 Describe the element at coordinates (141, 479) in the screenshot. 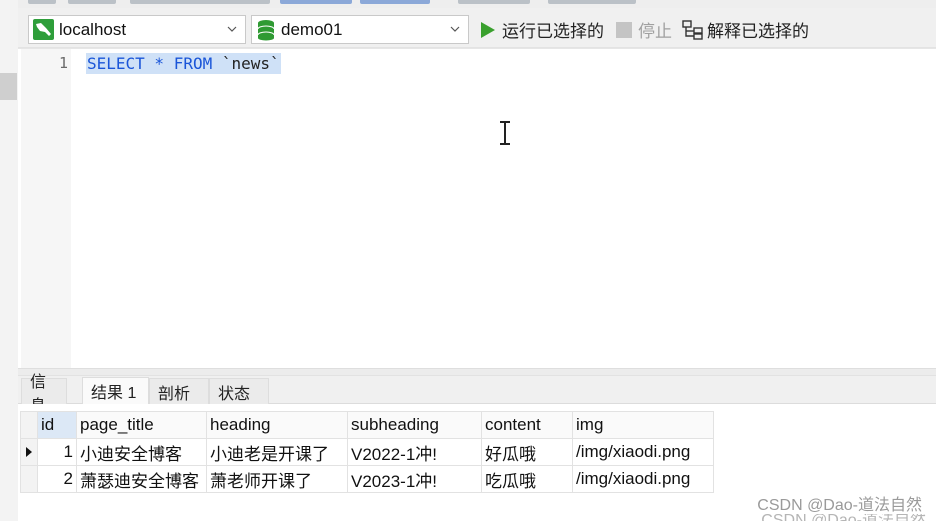

I see `cell-page-title: 萧瑟迪安全博客` at that location.